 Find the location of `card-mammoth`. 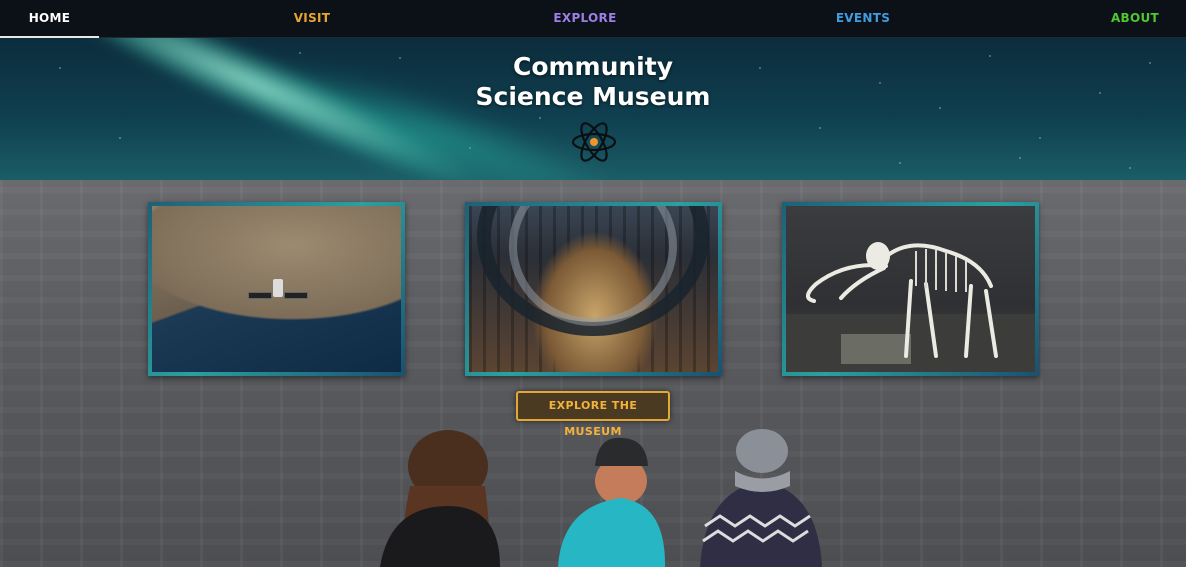

card-mammoth is located at coordinates (910, 289).